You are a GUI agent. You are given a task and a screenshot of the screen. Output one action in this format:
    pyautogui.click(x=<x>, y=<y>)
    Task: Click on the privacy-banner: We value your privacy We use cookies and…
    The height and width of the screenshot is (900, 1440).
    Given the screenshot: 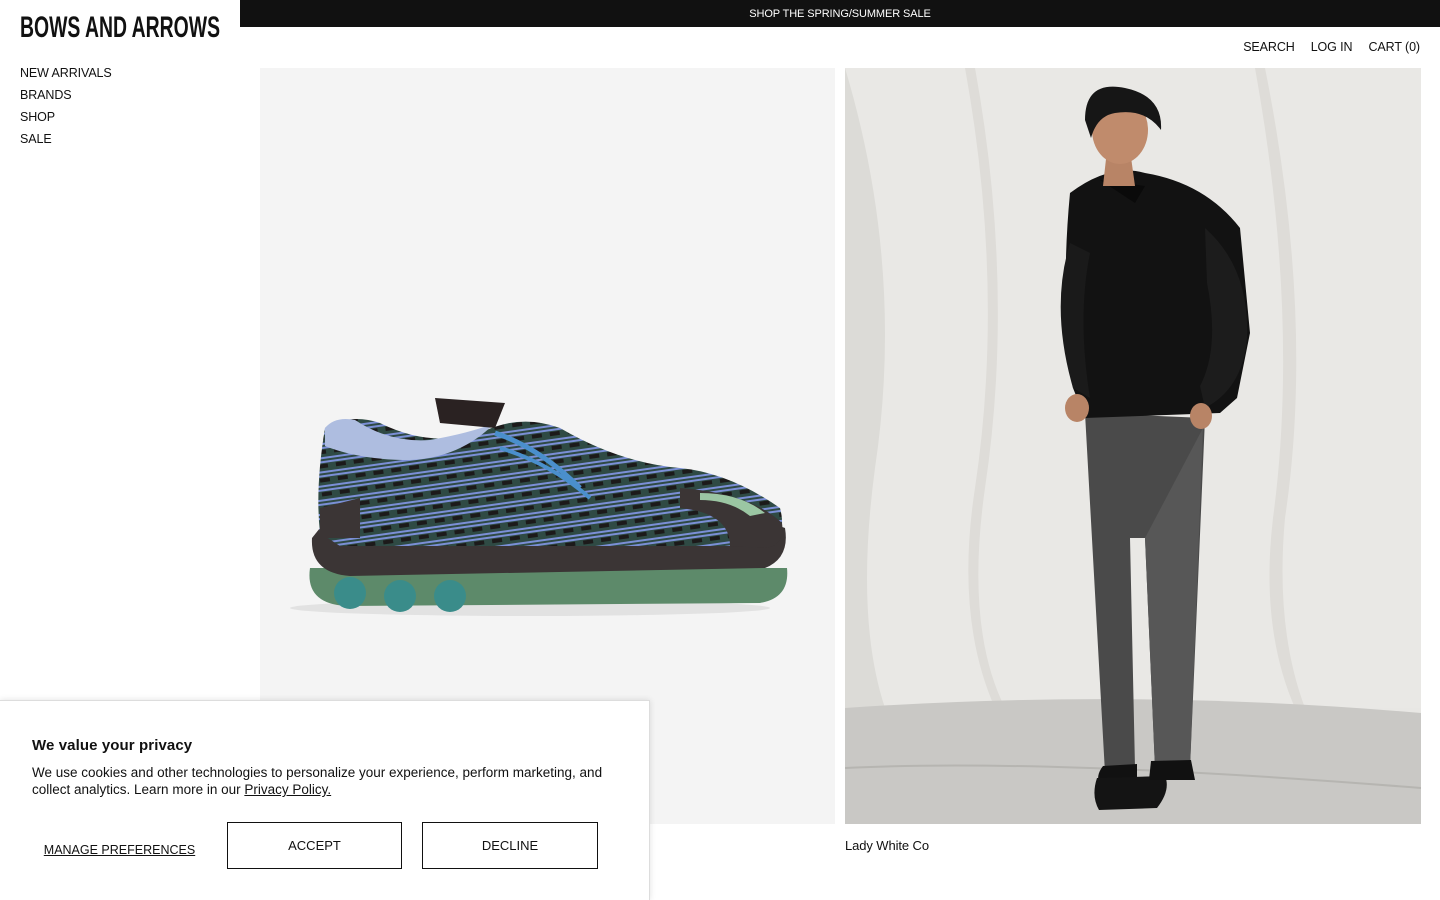 What is the action you would take?
    pyautogui.click(x=325, y=800)
    